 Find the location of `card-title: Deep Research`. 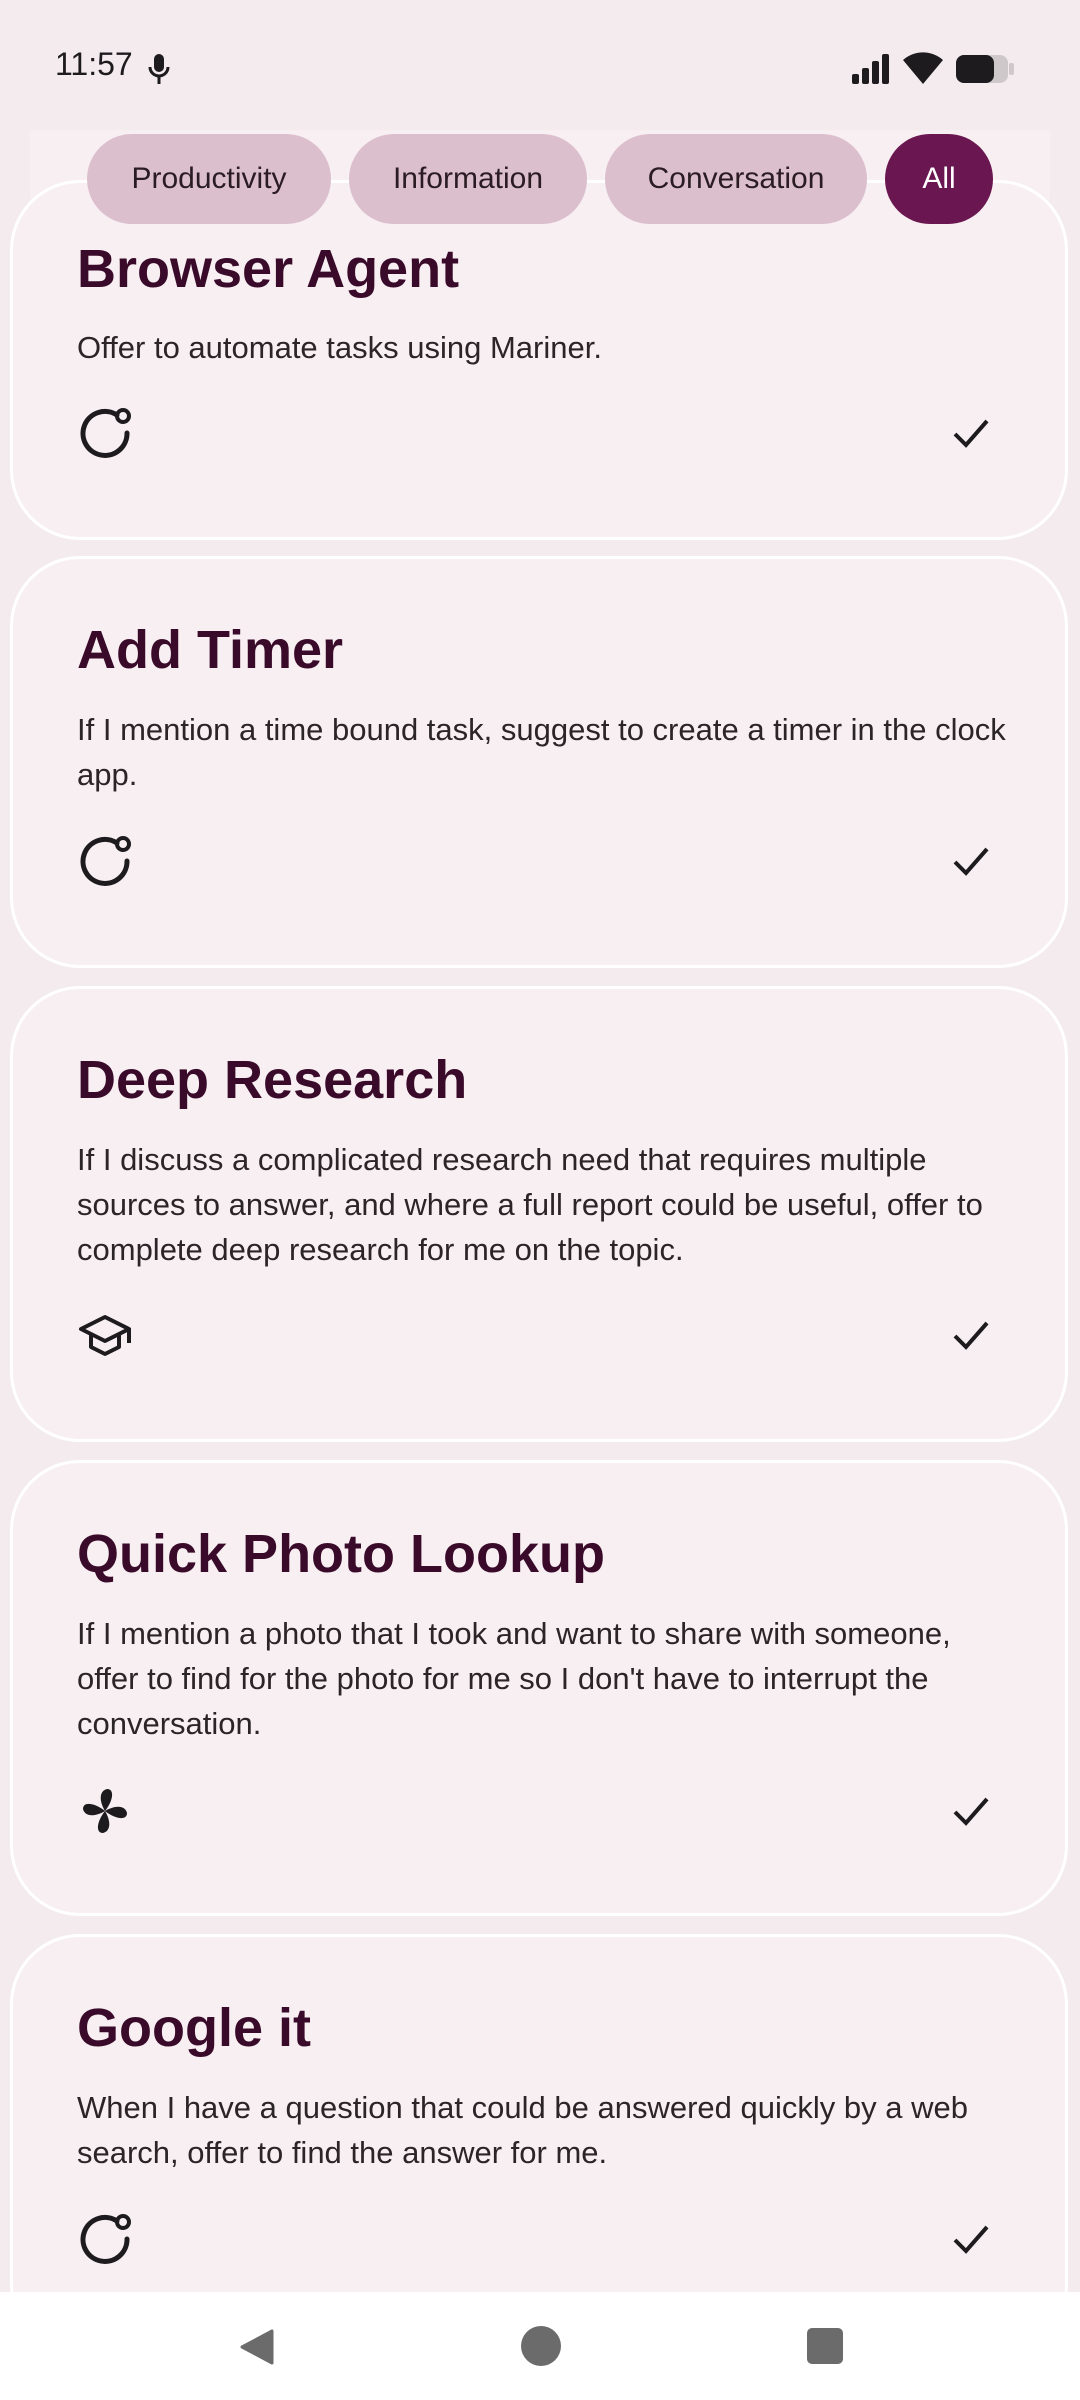

card-title: Deep Research is located at coordinates (272, 1080).